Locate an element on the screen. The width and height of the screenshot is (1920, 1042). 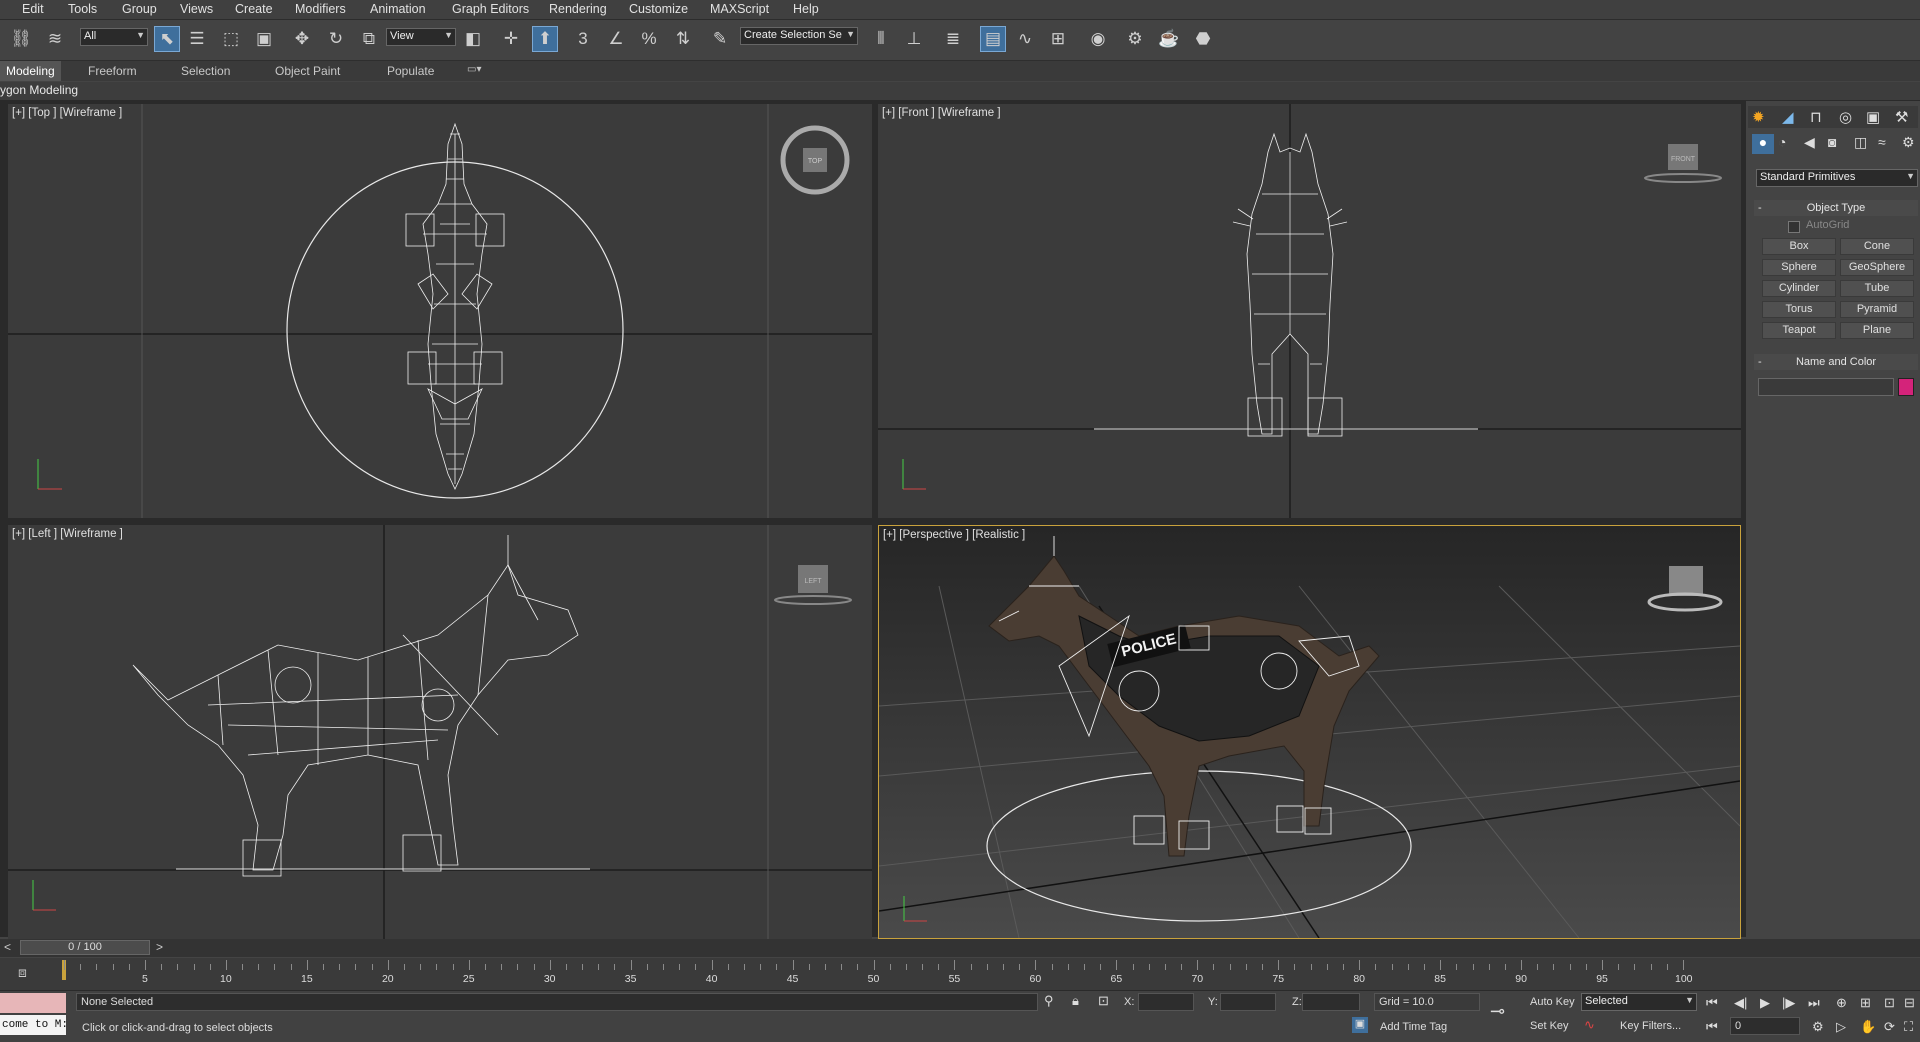
zoom-extents-icon: ⊡ is located at coordinates (1889, 1003).